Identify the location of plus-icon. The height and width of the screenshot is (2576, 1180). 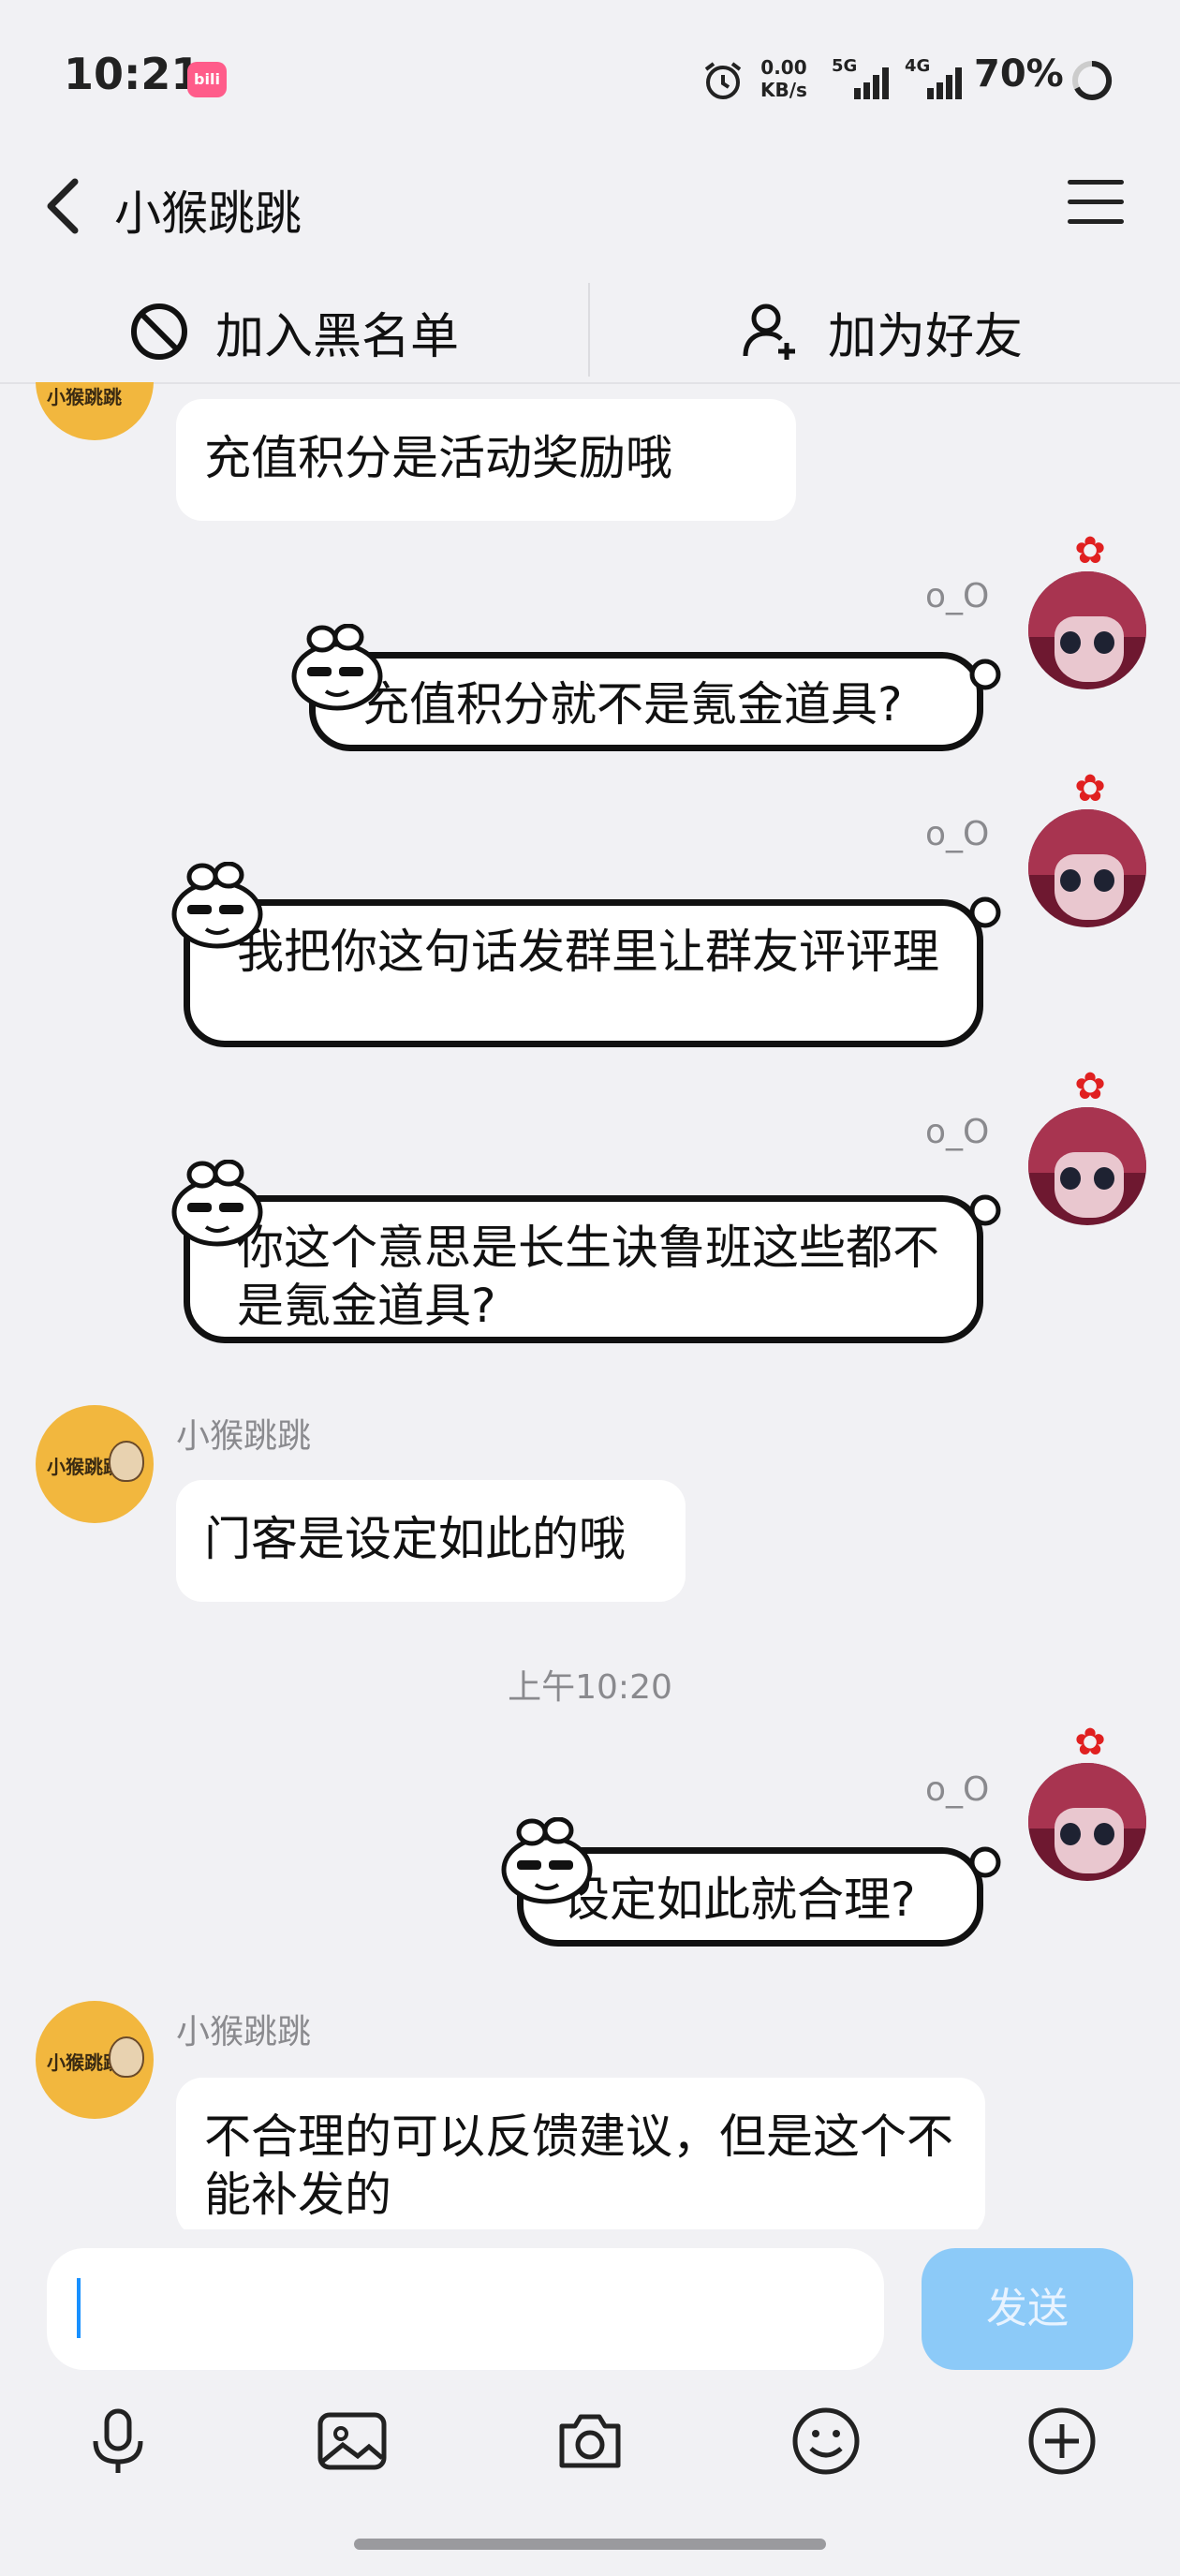
(1062, 2441).